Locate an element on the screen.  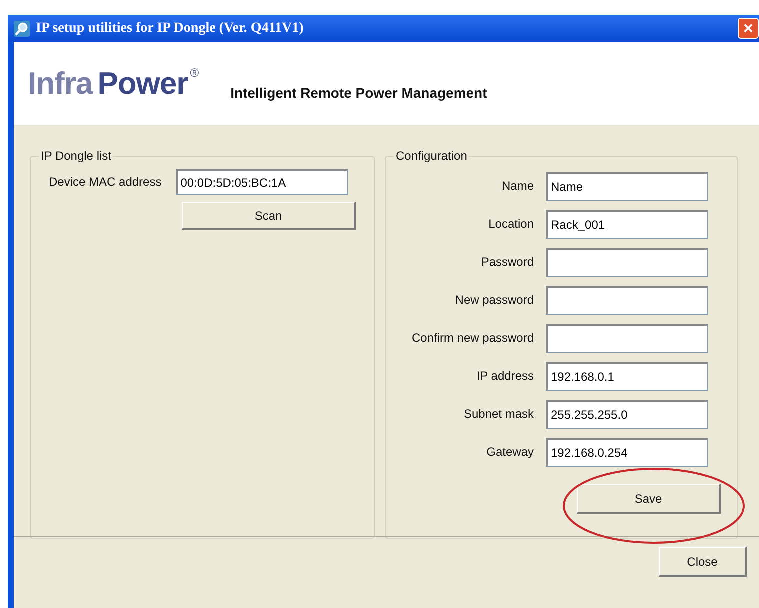
tagline: Intelligent Remote Power Management is located at coordinates (359, 92).